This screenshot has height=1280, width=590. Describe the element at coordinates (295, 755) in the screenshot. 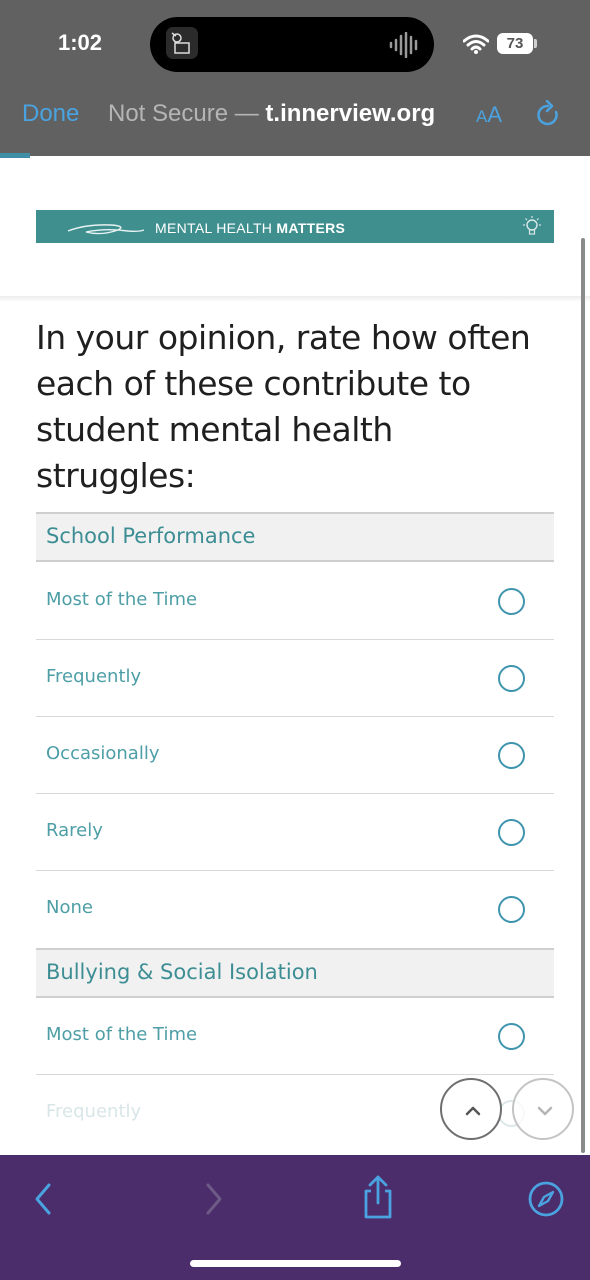

I see `option-row: Occasionally` at that location.